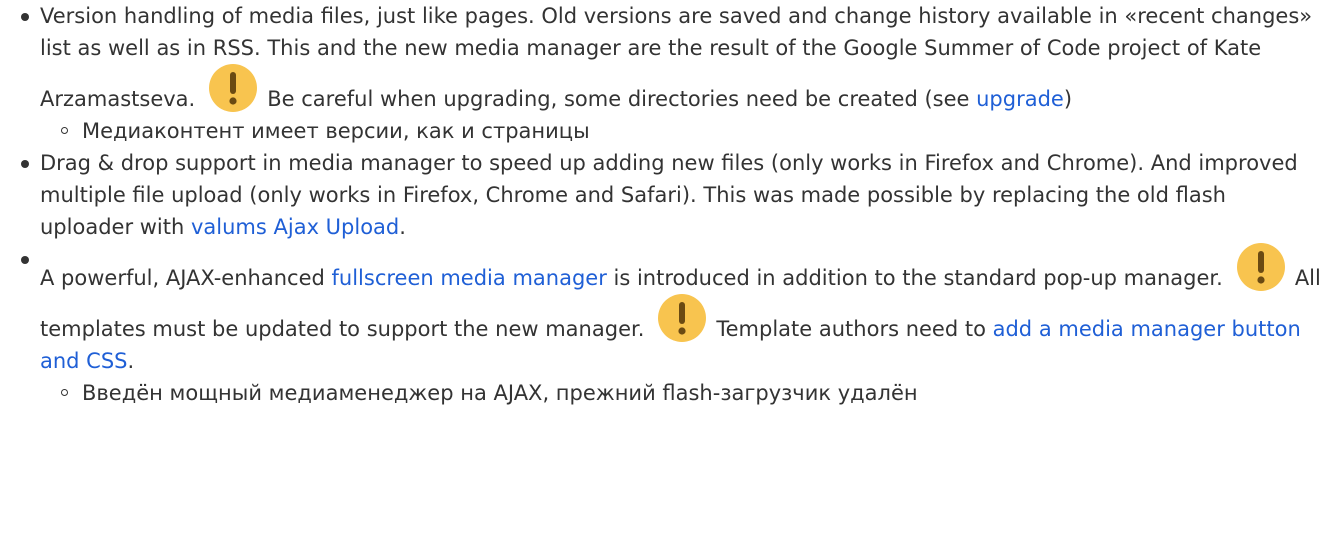 The image size is (1325, 551). What do you see at coordinates (1068, 99) in the screenshot?
I see `item-text: )` at bounding box center [1068, 99].